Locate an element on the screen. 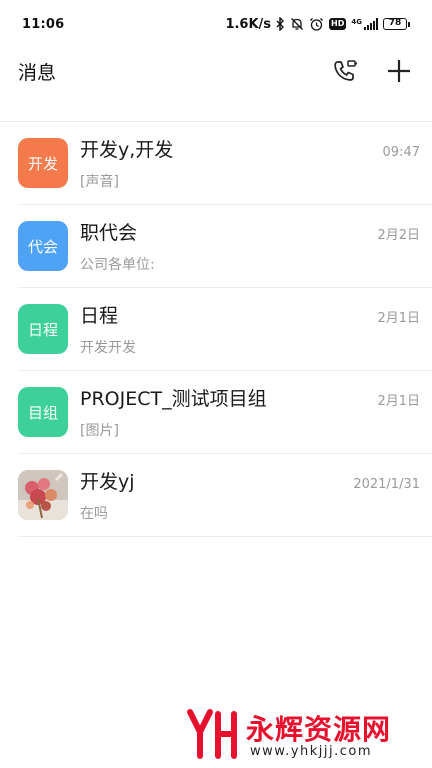 The width and height of the screenshot is (432, 768). conversation-preview: [声音] is located at coordinates (99, 182).